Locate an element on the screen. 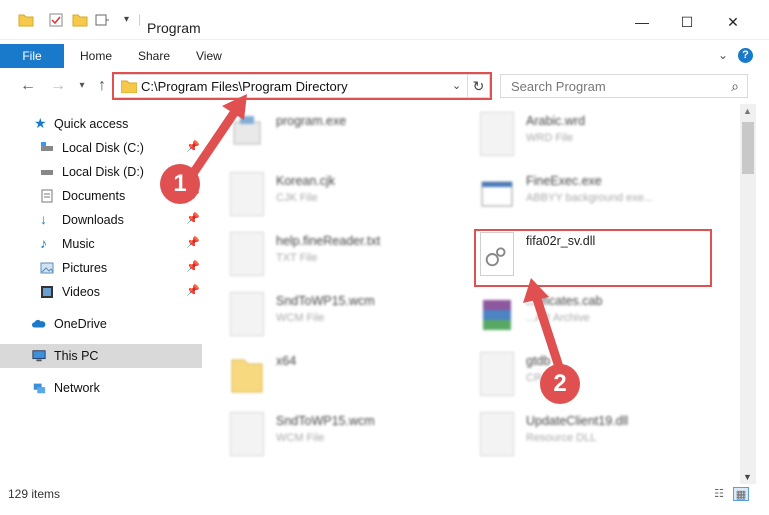  ribbon-tabs: File Home Share View ⌄ ? is located at coordinates (384, 56).